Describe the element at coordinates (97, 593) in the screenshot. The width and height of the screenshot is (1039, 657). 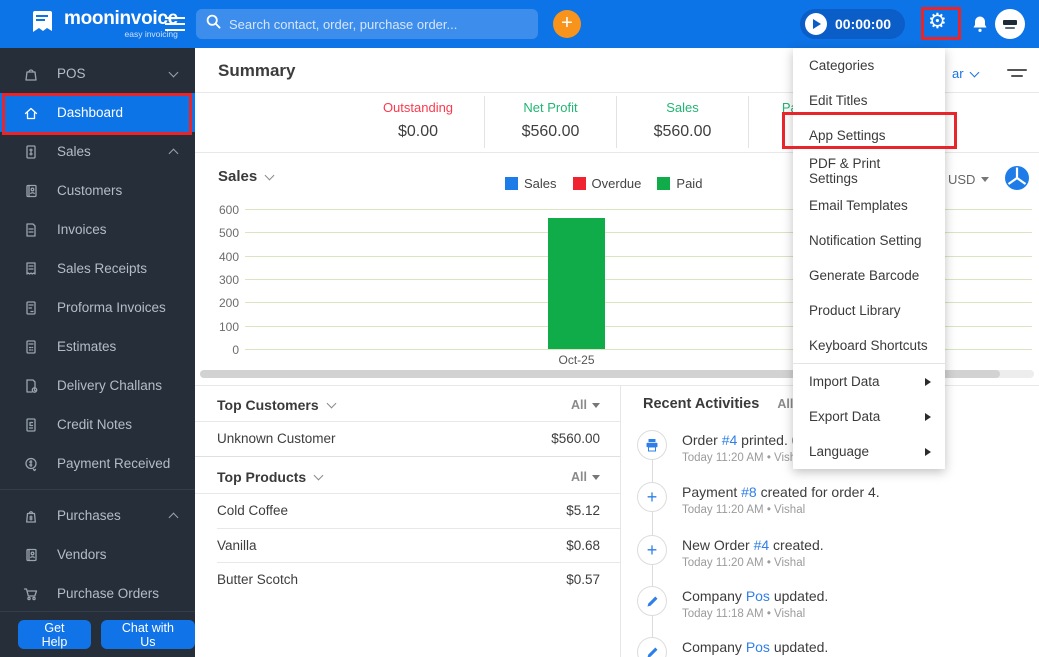
I see `sidebar-item-purchase-orders: Purchase Orders` at that location.